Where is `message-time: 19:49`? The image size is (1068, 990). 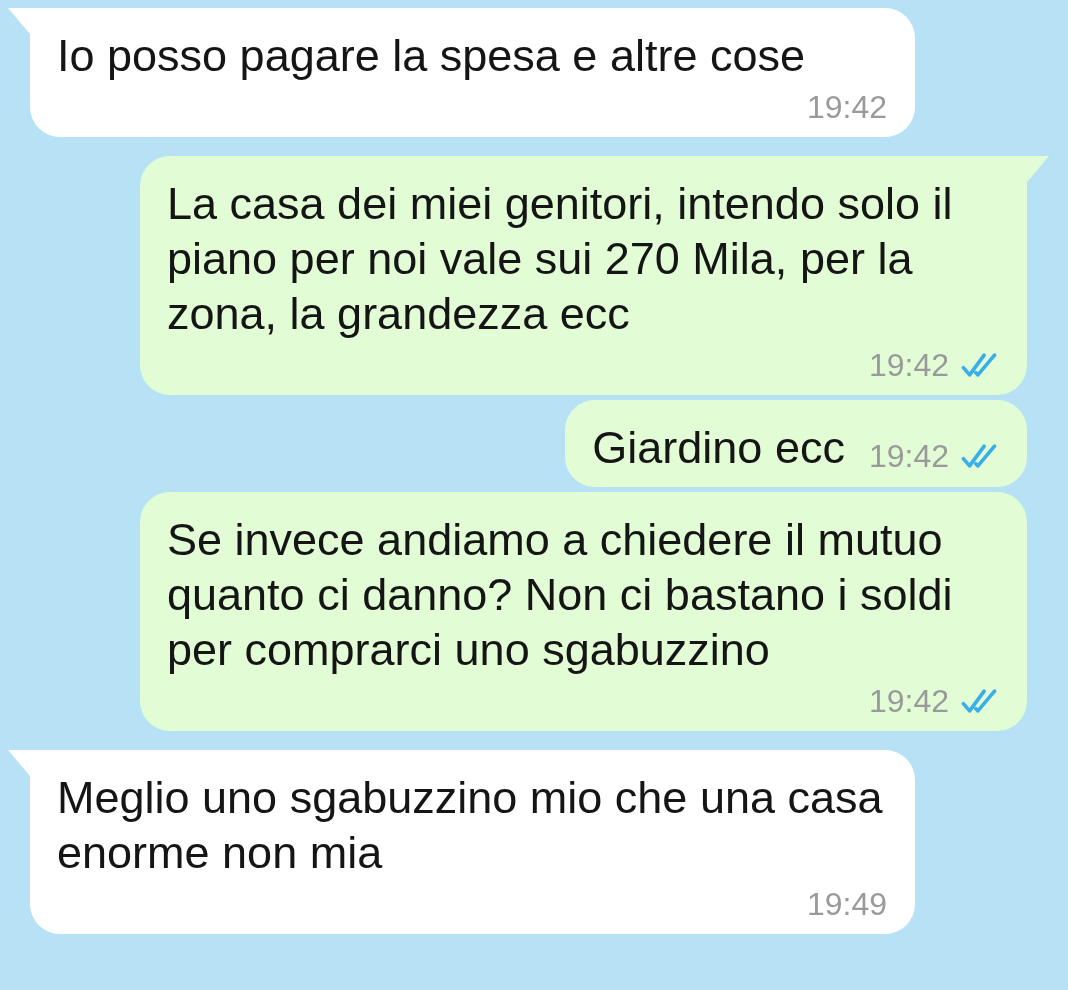
message-time: 19:49 is located at coordinates (846, 904).